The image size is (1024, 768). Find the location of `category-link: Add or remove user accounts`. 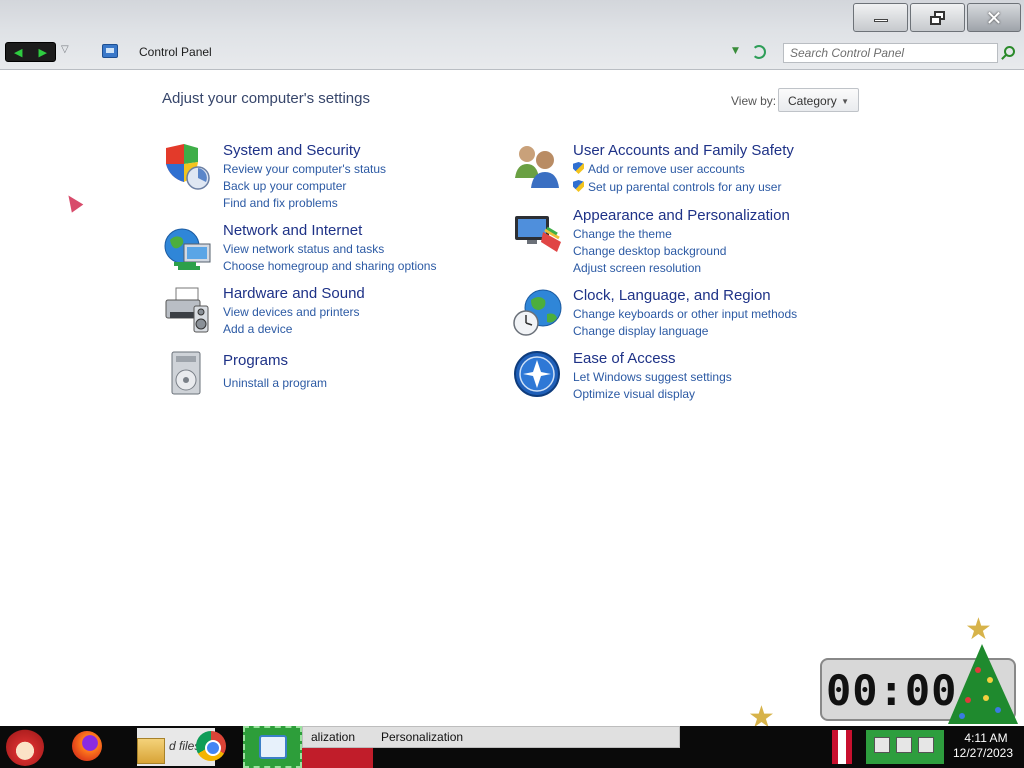

category-link: Add or remove user accounts is located at coordinates (659, 169).